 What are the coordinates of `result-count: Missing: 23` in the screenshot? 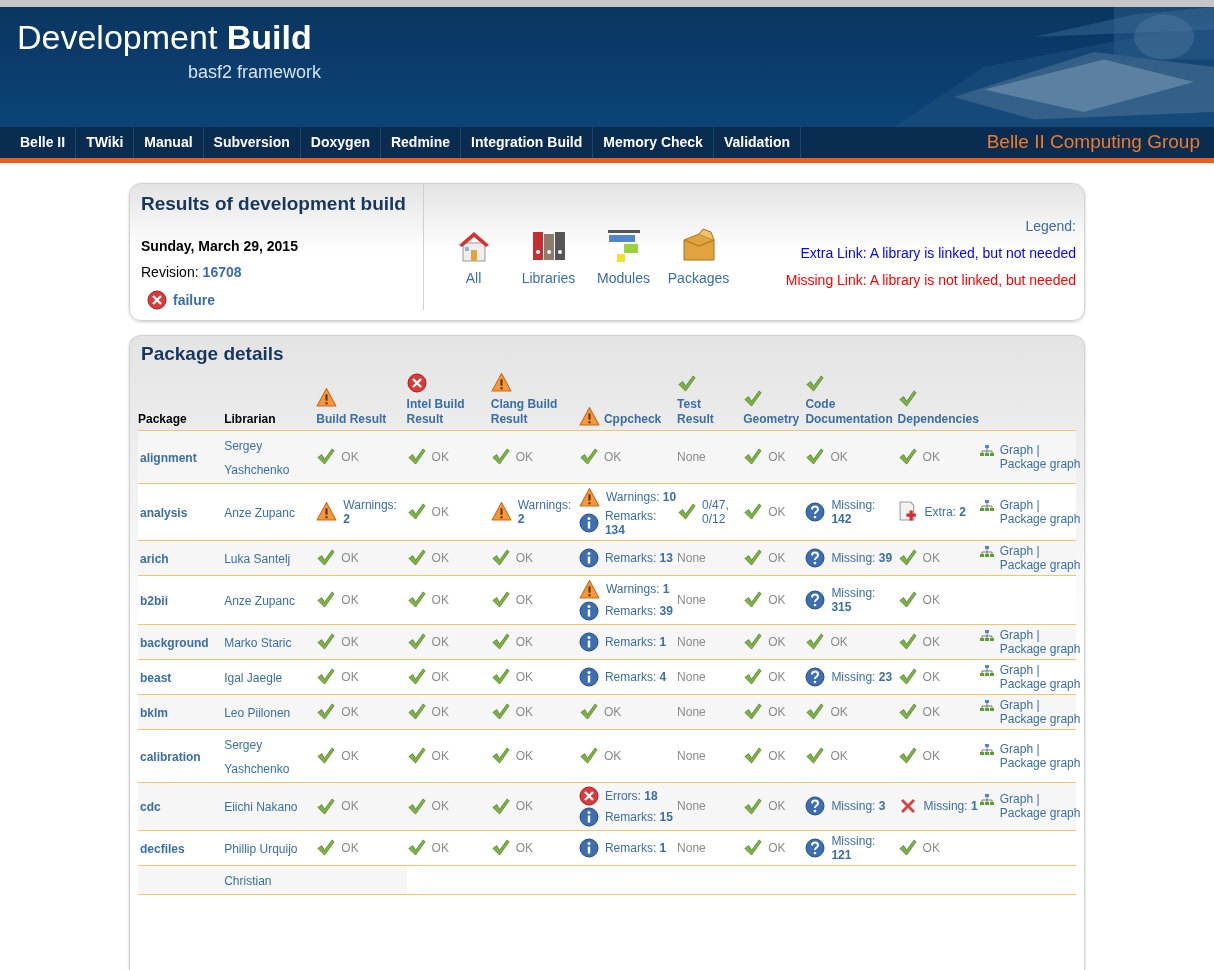 It's located at (862, 676).